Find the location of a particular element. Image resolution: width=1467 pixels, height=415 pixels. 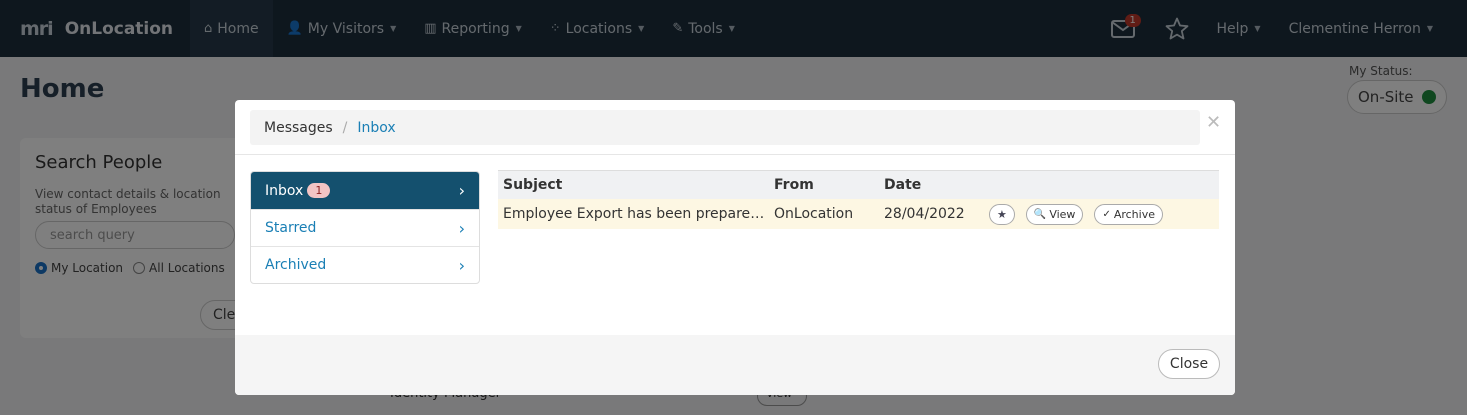

folder-inbox: Inbox 1 › is located at coordinates (365, 190).